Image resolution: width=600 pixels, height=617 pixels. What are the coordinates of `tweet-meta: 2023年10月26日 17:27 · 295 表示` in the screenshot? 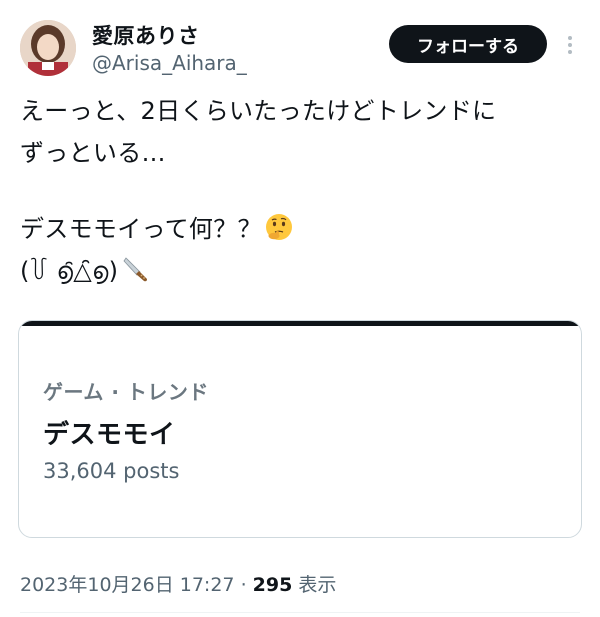 It's located at (178, 583).